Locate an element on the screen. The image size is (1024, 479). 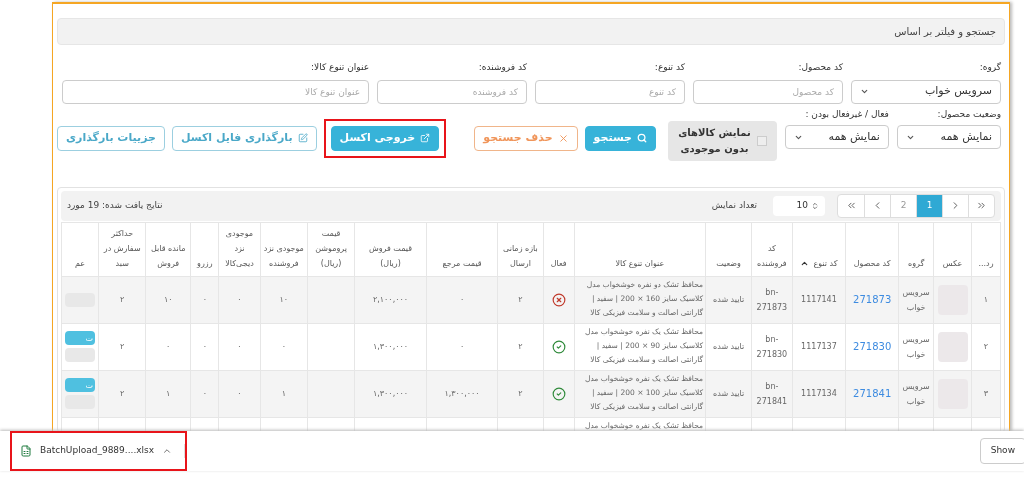
select-field: سرویس خواب is located at coordinates (926, 91).